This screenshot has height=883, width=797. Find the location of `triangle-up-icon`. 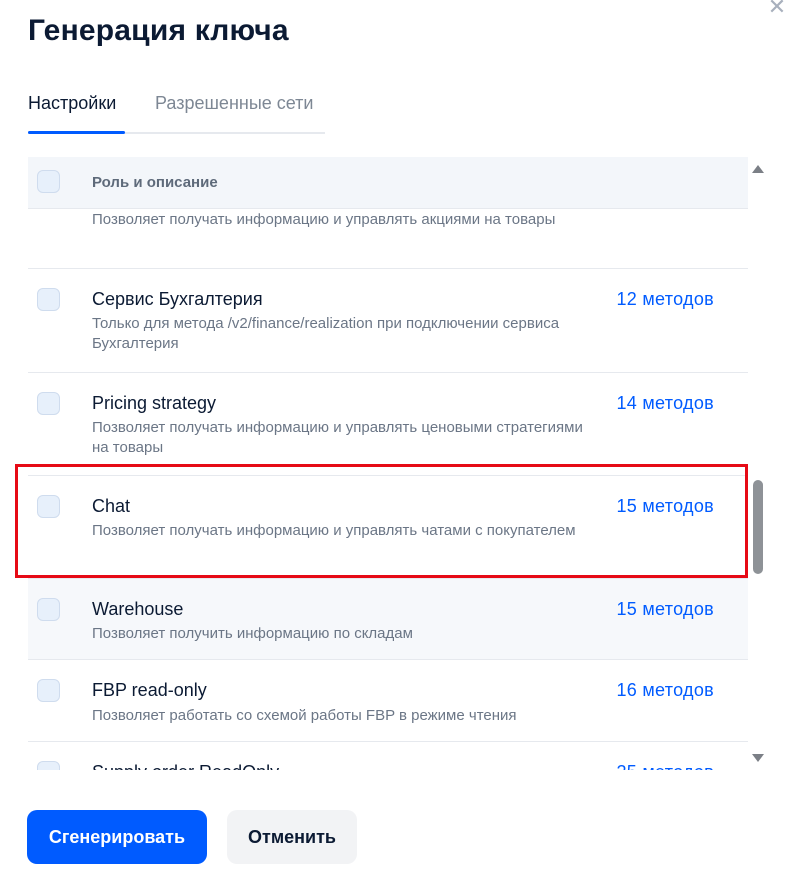

triangle-up-icon is located at coordinates (758, 169).